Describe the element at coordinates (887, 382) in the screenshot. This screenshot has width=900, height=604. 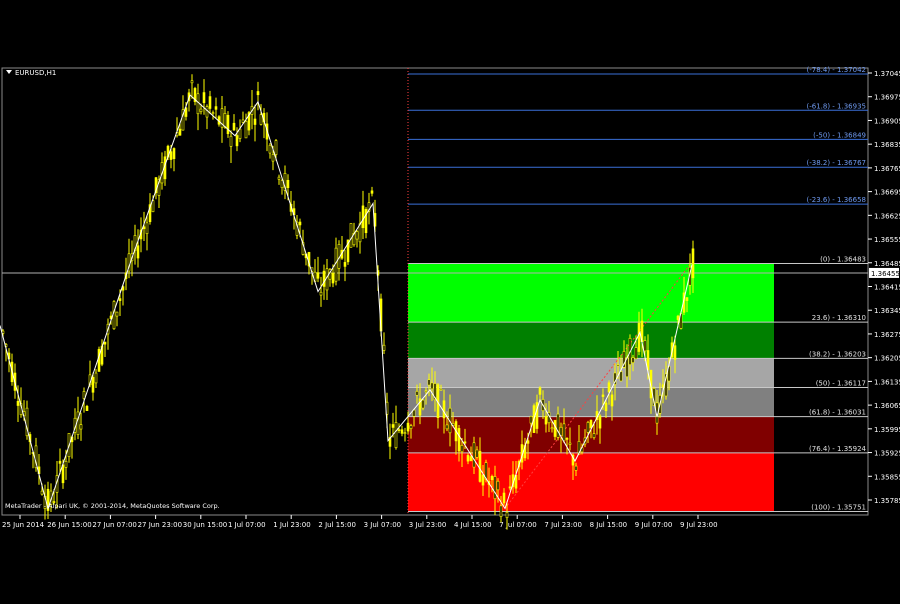
I see `y-tick-label: 1.36135` at that location.